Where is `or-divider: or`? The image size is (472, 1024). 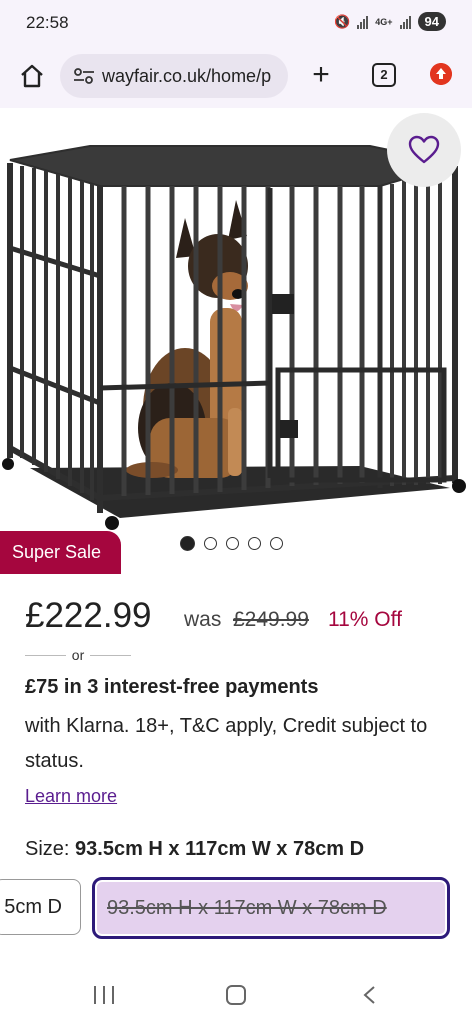 or-divider: or is located at coordinates (78, 655).